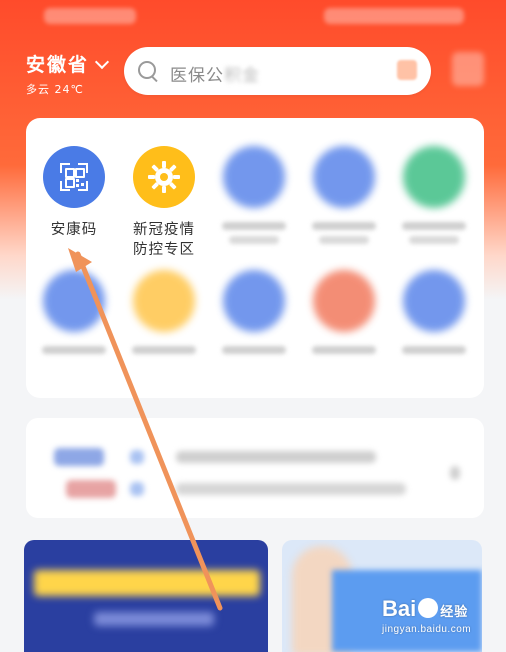 This screenshot has height=652, width=506. Describe the element at coordinates (154, 619) in the screenshot. I see `banner-subline-blurred` at that location.